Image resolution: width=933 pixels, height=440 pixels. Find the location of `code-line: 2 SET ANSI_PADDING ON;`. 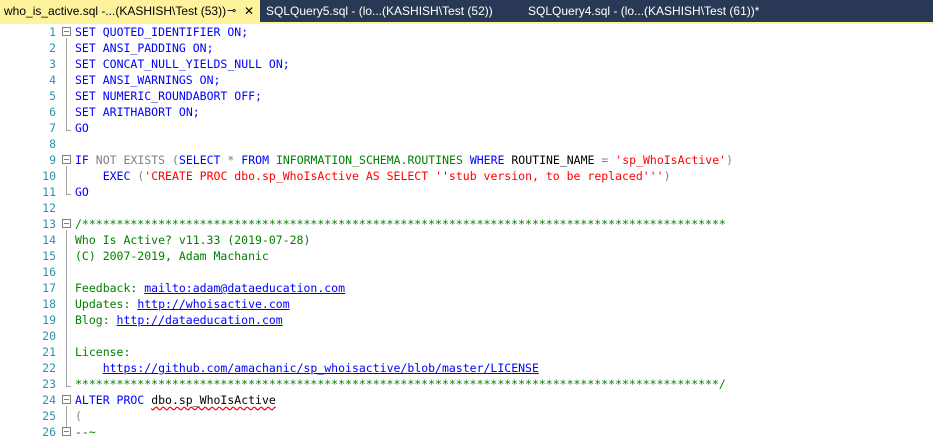

code-line: 2 SET ANSI_PADDING ON; is located at coordinates (466, 48).